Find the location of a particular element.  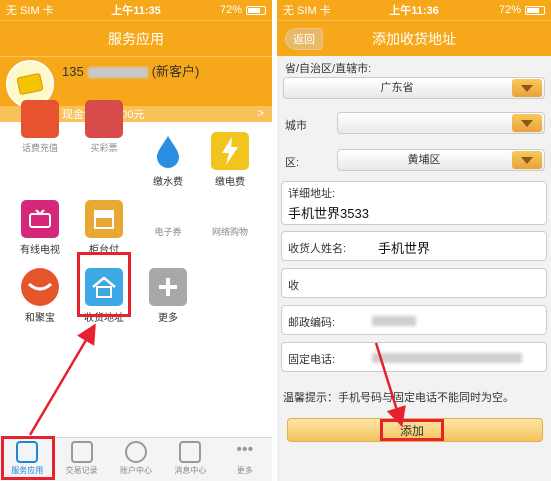

tile-counter-pay: 柜台付 is located at coordinates (104, 228).